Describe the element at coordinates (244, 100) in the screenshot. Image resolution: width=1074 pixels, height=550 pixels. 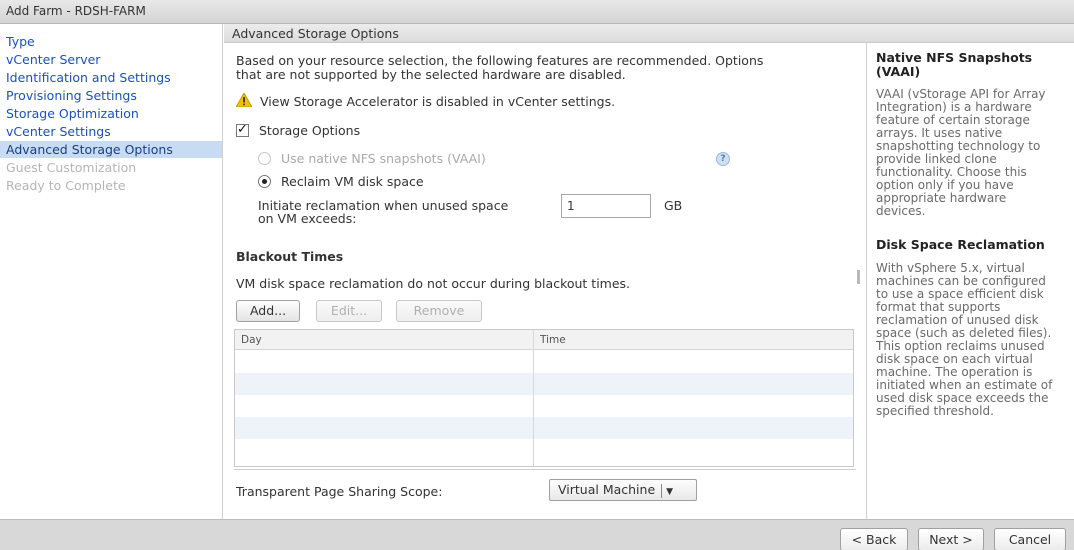
I see `warning-icon` at that location.